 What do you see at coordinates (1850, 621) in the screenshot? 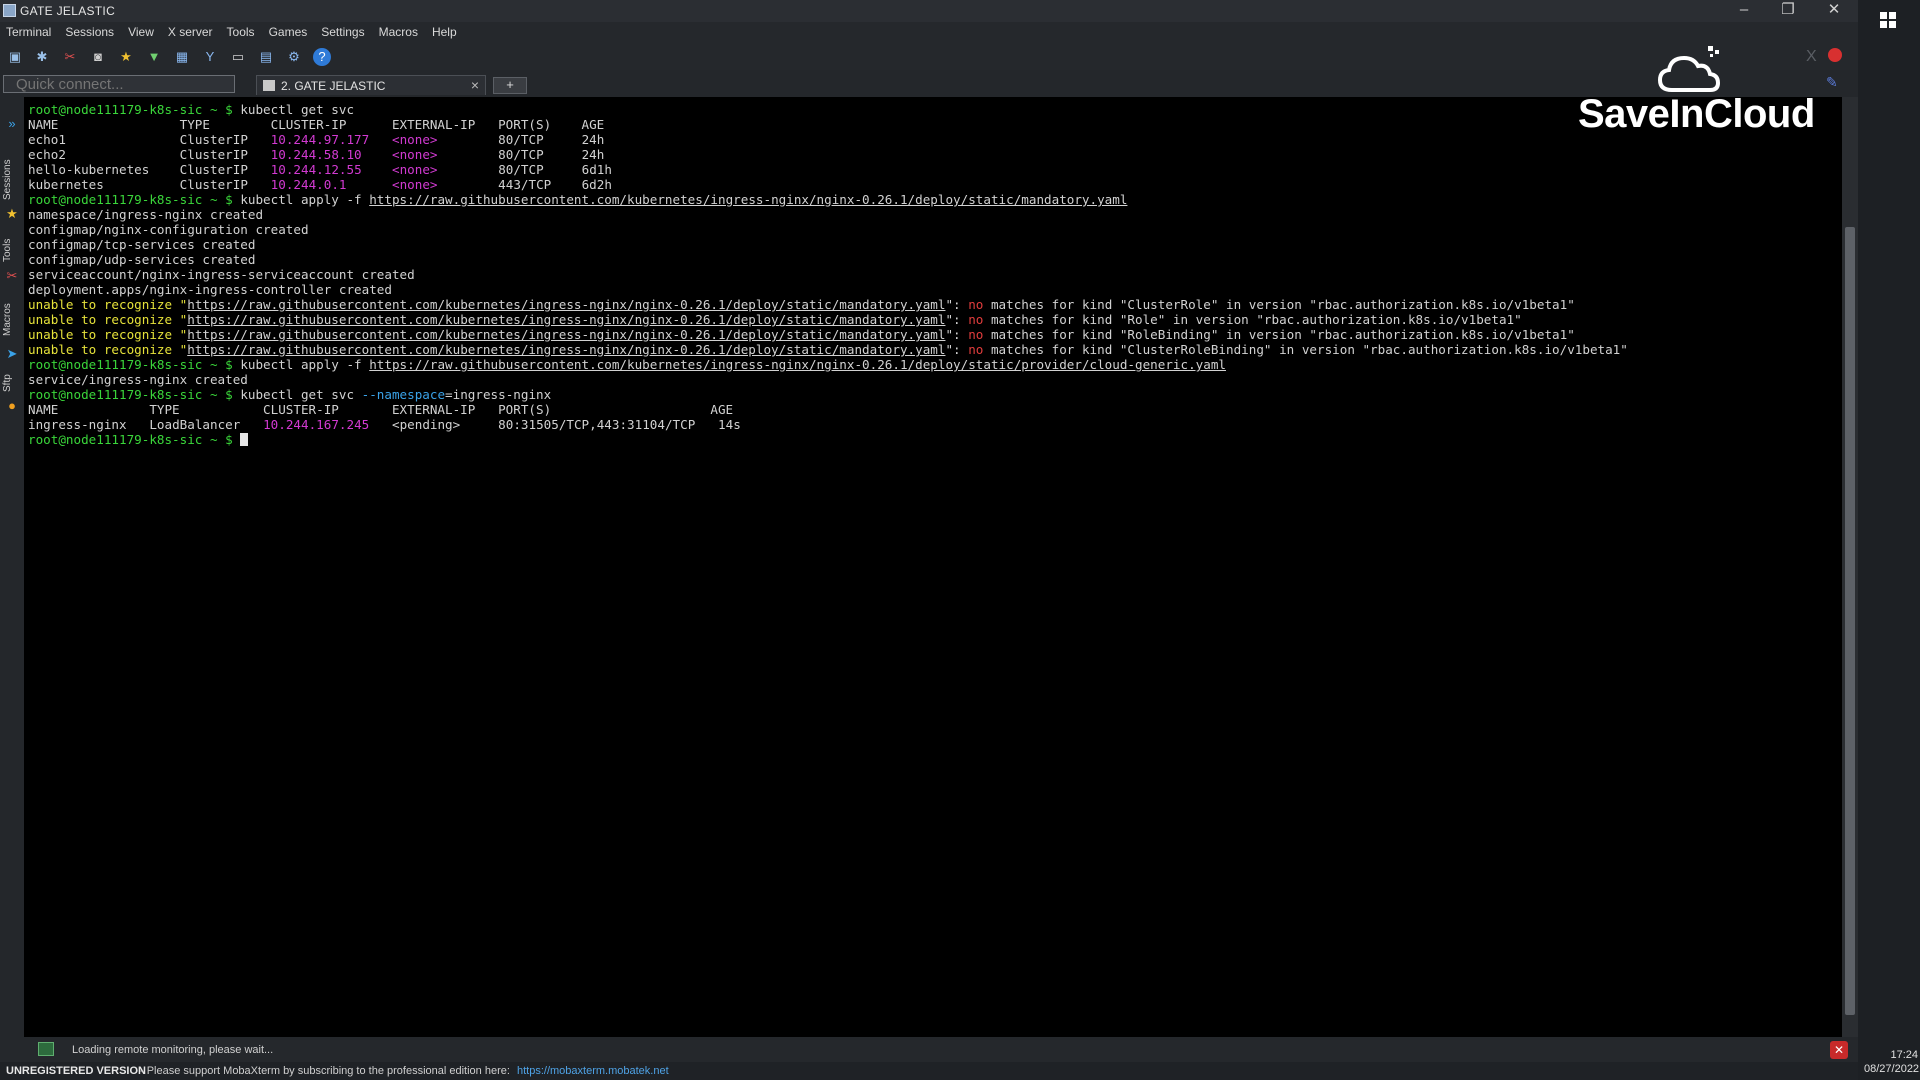
I see `scrollbar-thumb` at bounding box center [1850, 621].